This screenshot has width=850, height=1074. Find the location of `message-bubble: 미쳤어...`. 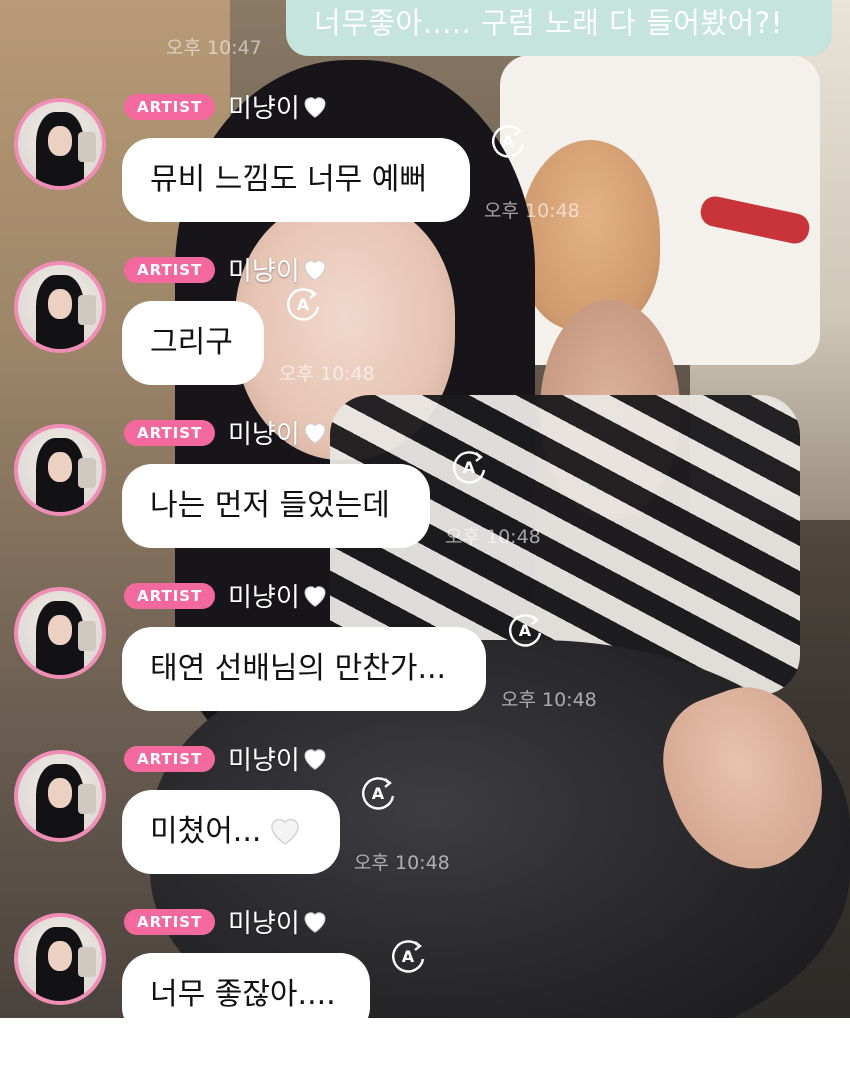

message-bubble: 미쳤어... is located at coordinates (231, 832).